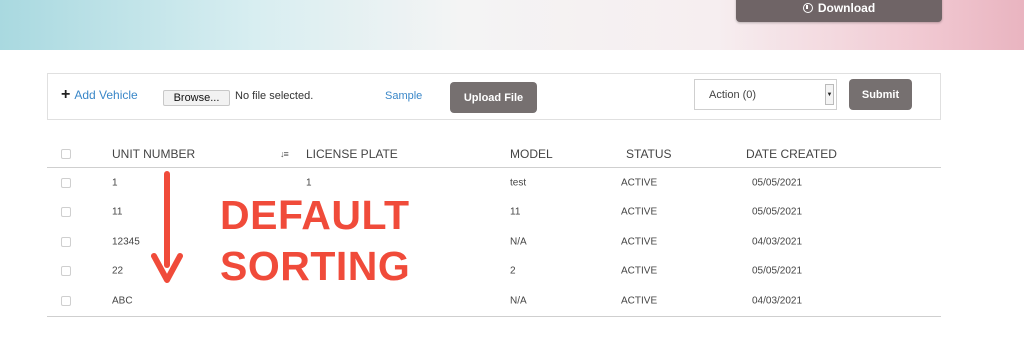 Image resolution: width=1024 pixels, height=344 pixels. I want to click on column-header-status: STATUS, so click(649, 154).